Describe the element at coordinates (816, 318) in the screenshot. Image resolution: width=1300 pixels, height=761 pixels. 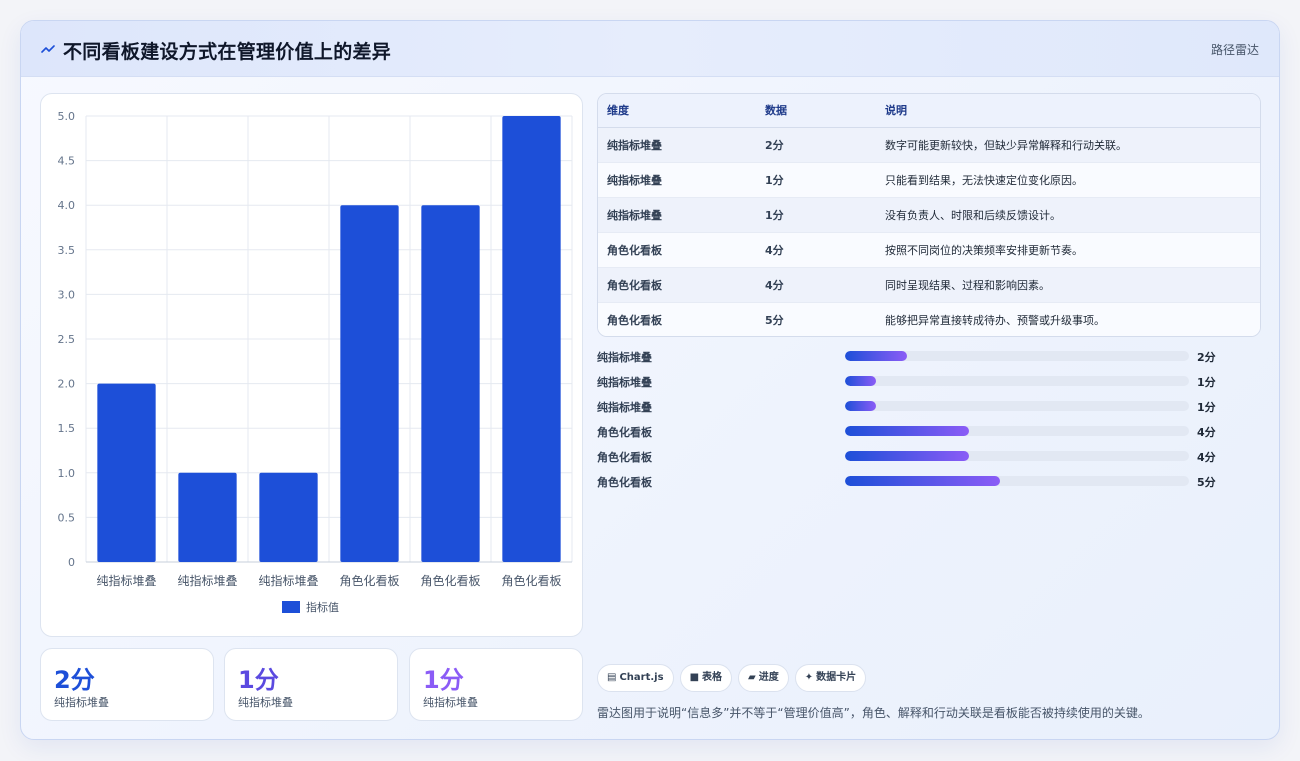
I see `cell-data: 5分` at that location.